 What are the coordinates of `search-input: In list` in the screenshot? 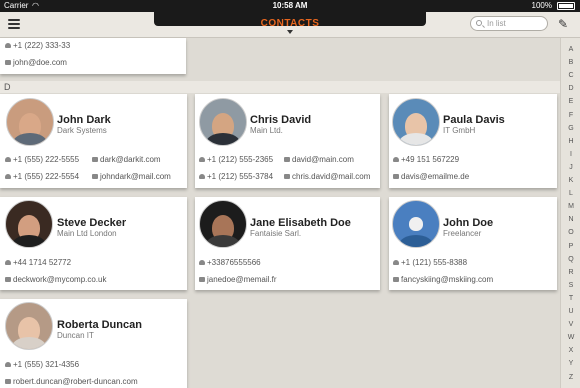 It's located at (509, 23).